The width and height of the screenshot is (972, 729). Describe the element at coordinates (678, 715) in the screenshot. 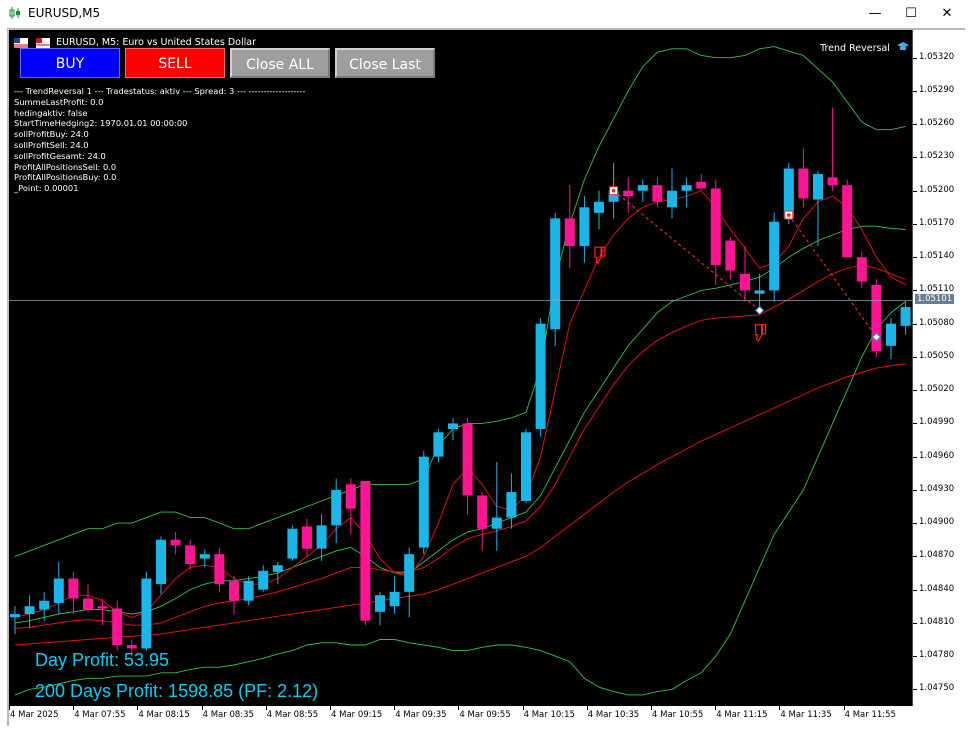

I see `time-tick-label: 4 Mar 10:55` at that location.